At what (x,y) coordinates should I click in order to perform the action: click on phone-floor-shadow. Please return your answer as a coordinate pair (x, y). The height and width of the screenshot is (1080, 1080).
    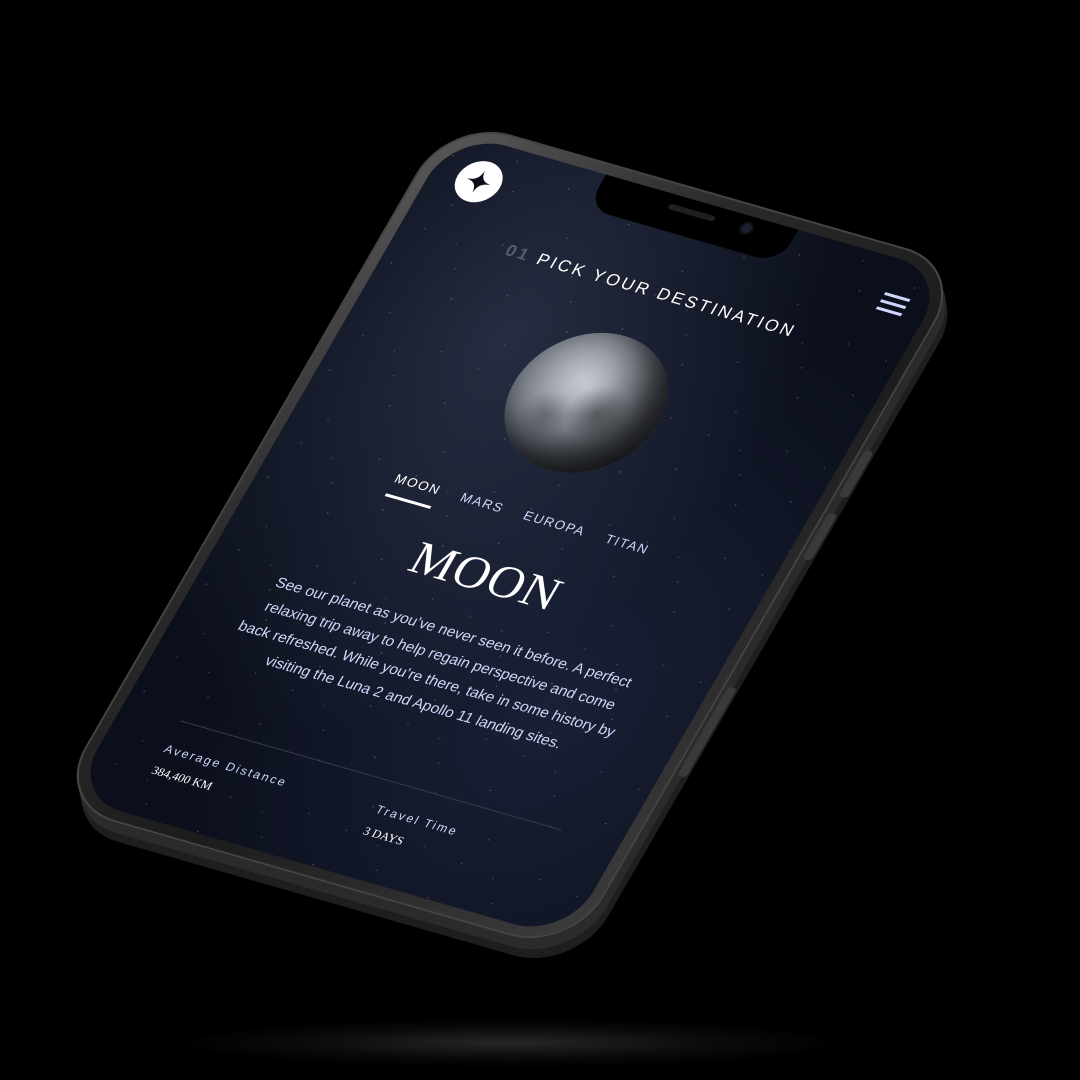
    Looking at the image, I should click on (510, 1043).